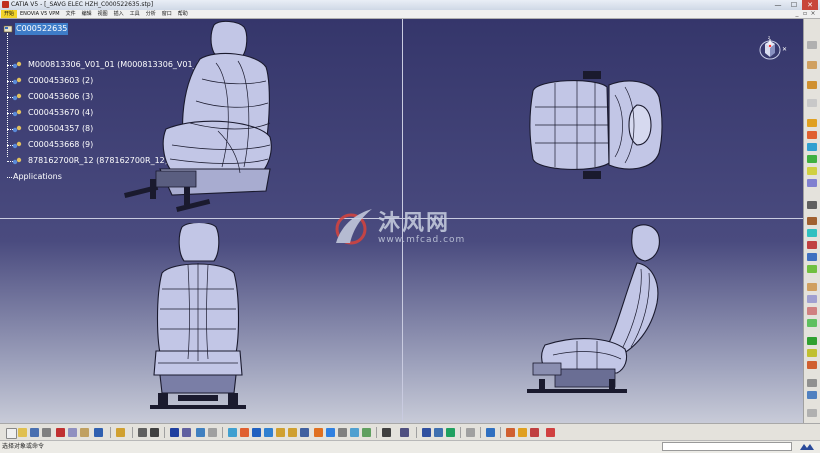 The image size is (820, 453). What do you see at coordinates (353, 227) in the screenshot?
I see `watermark-logo-icon` at bounding box center [353, 227].